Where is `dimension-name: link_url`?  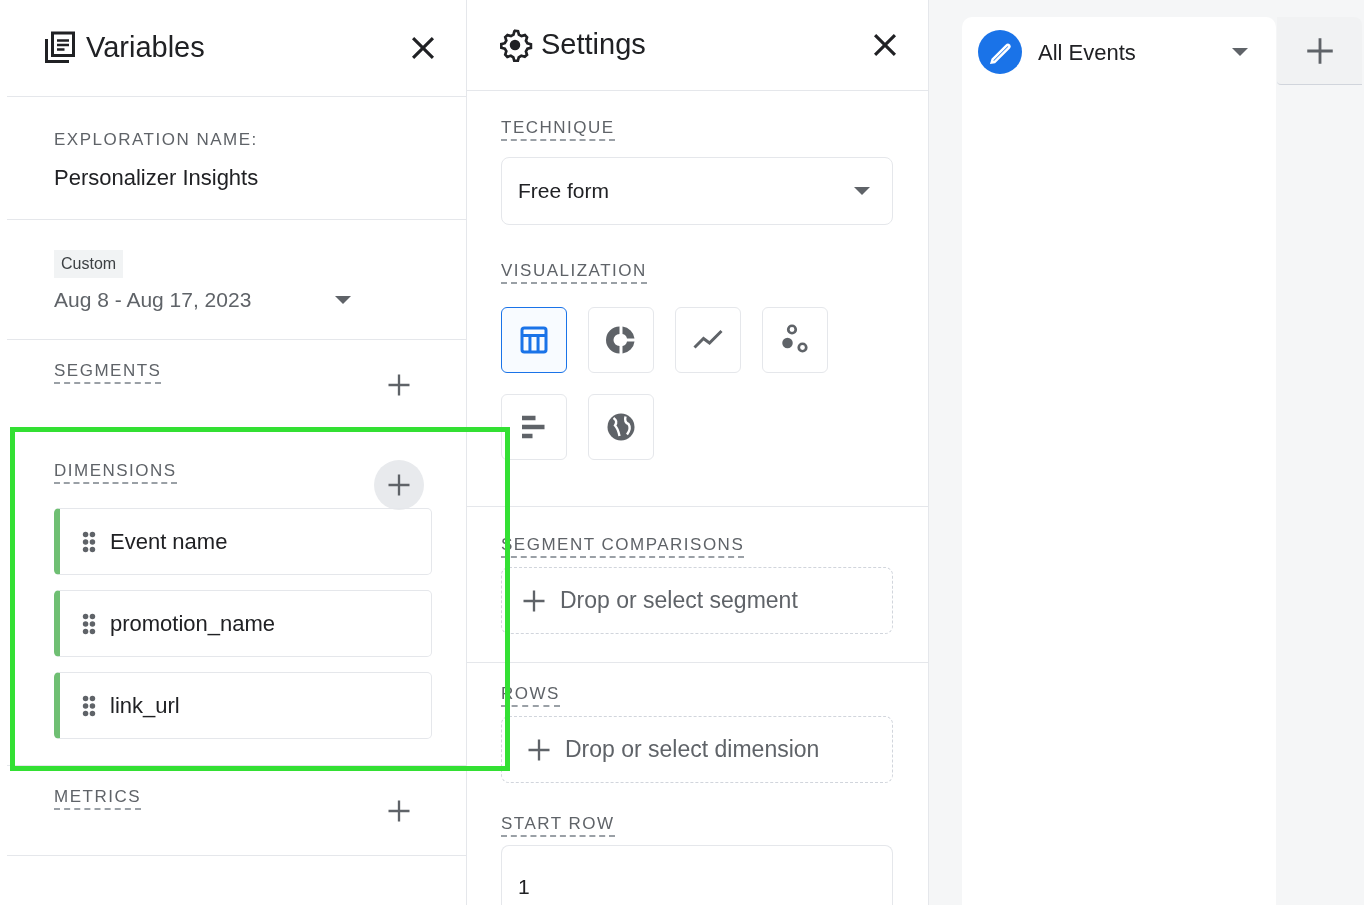 dimension-name: link_url is located at coordinates (145, 706).